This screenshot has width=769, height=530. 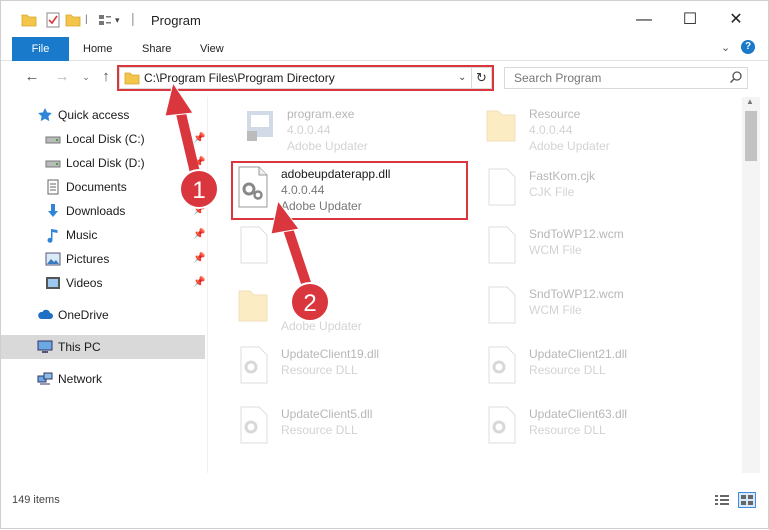 What do you see at coordinates (199, 189) in the screenshot?
I see `callout-1: 1` at bounding box center [199, 189].